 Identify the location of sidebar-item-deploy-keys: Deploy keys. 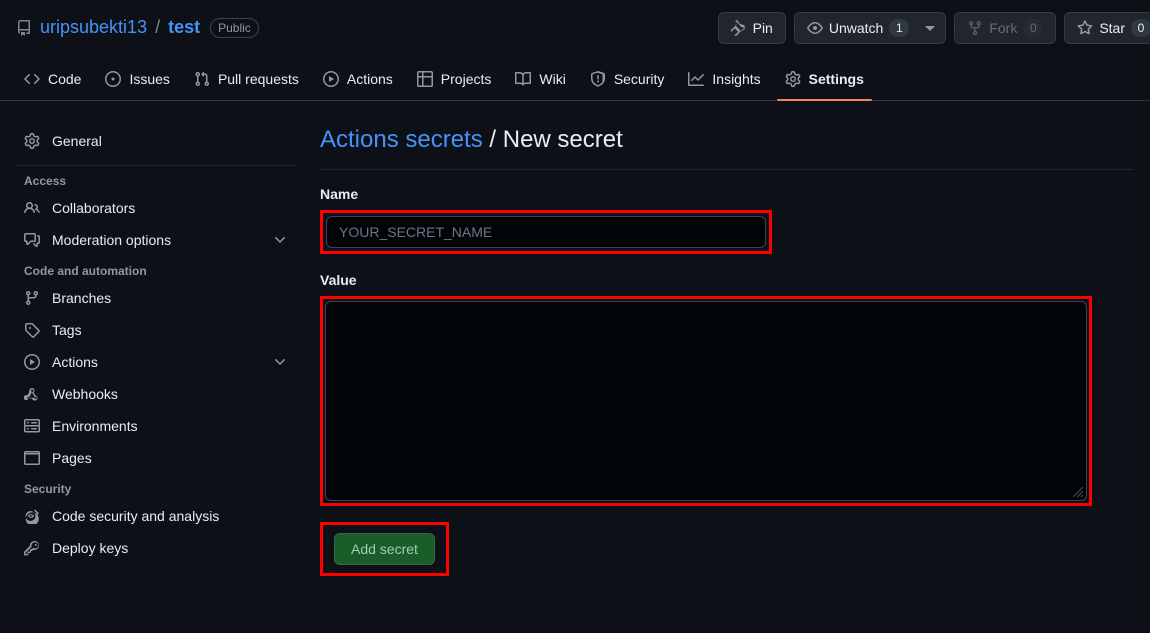
(156, 548).